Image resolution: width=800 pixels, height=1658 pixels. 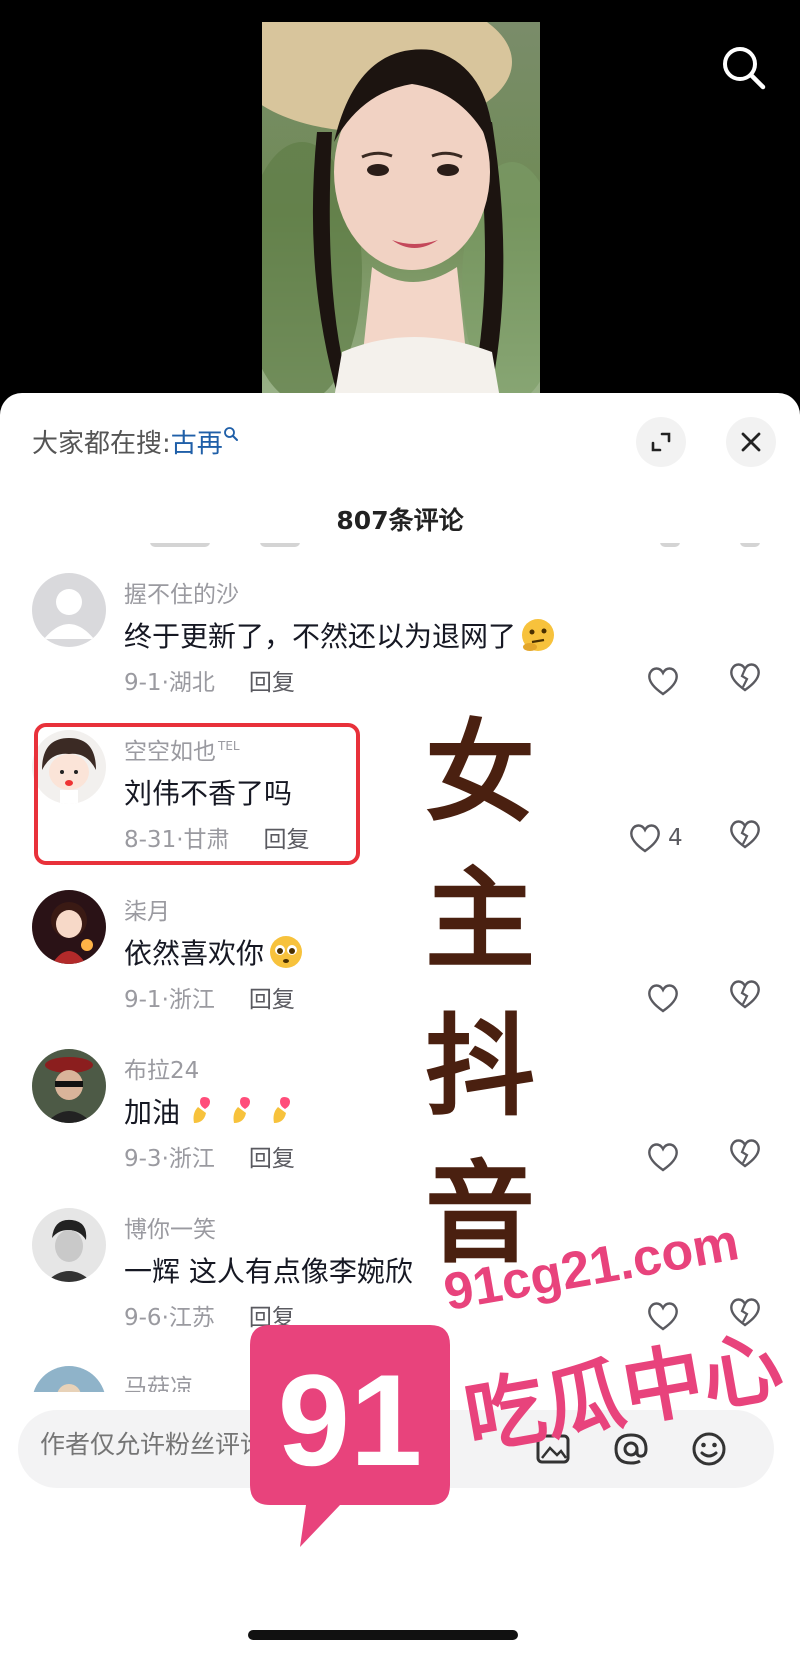 I want to click on home-indicator, so click(x=383, y=1635).